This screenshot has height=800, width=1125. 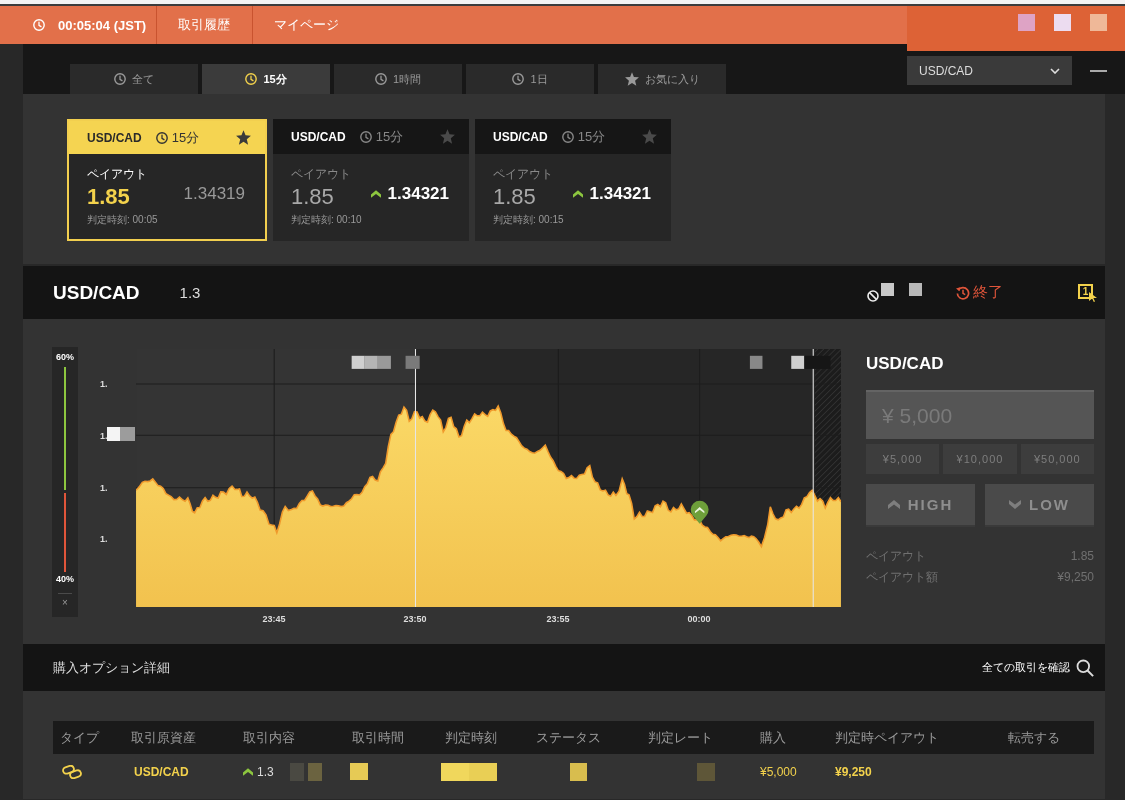 What do you see at coordinates (265, 771) in the screenshot?
I see `table-cell: 1.3` at bounding box center [265, 771].